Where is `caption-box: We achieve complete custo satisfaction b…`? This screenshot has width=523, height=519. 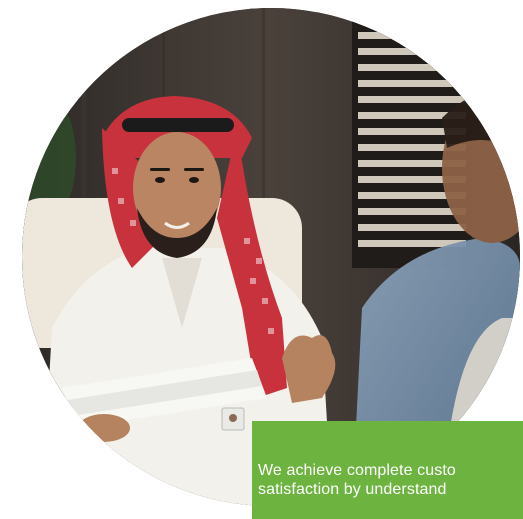 caption-box: We achieve complete custo satisfaction b… is located at coordinates (387, 470).